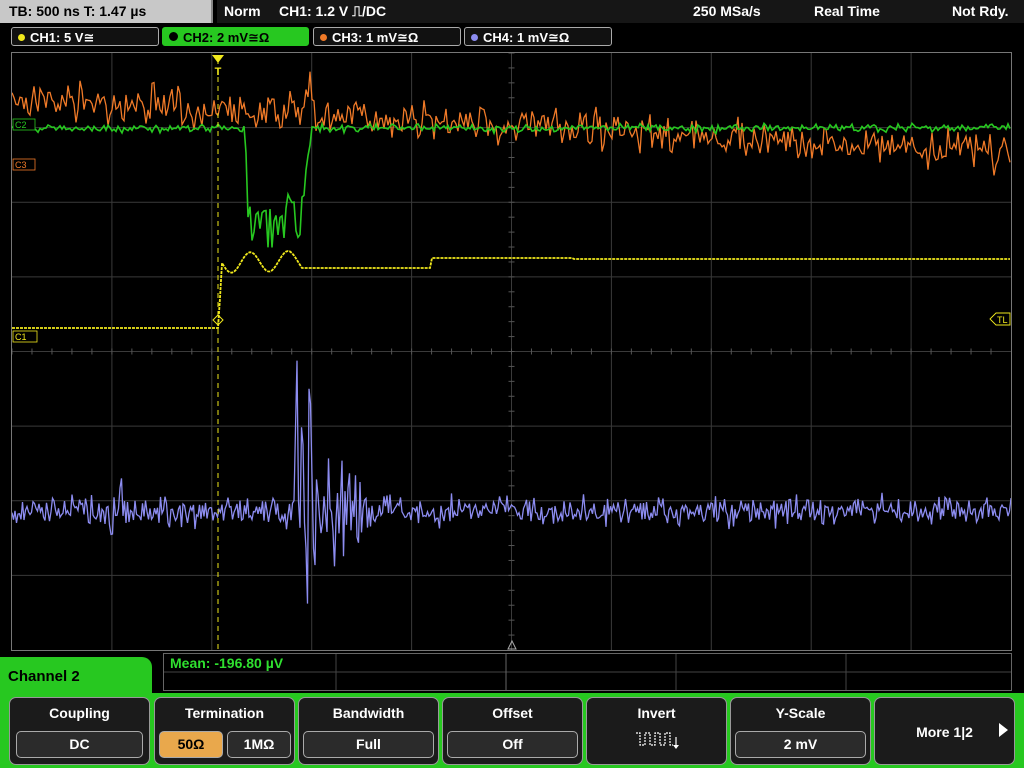 The height and width of the screenshot is (768, 1024). What do you see at coordinates (79, 713) in the screenshot?
I see `coupling-title: Coupling` at bounding box center [79, 713].